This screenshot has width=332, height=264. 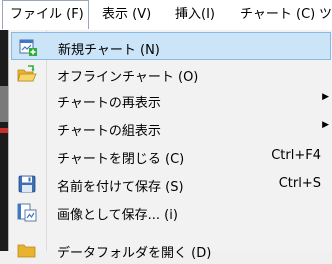 What do you see at coordinates (45, 14) in the screenshot?
I see `menu-file: ファイル (F)` at bounding box center [45, 14].